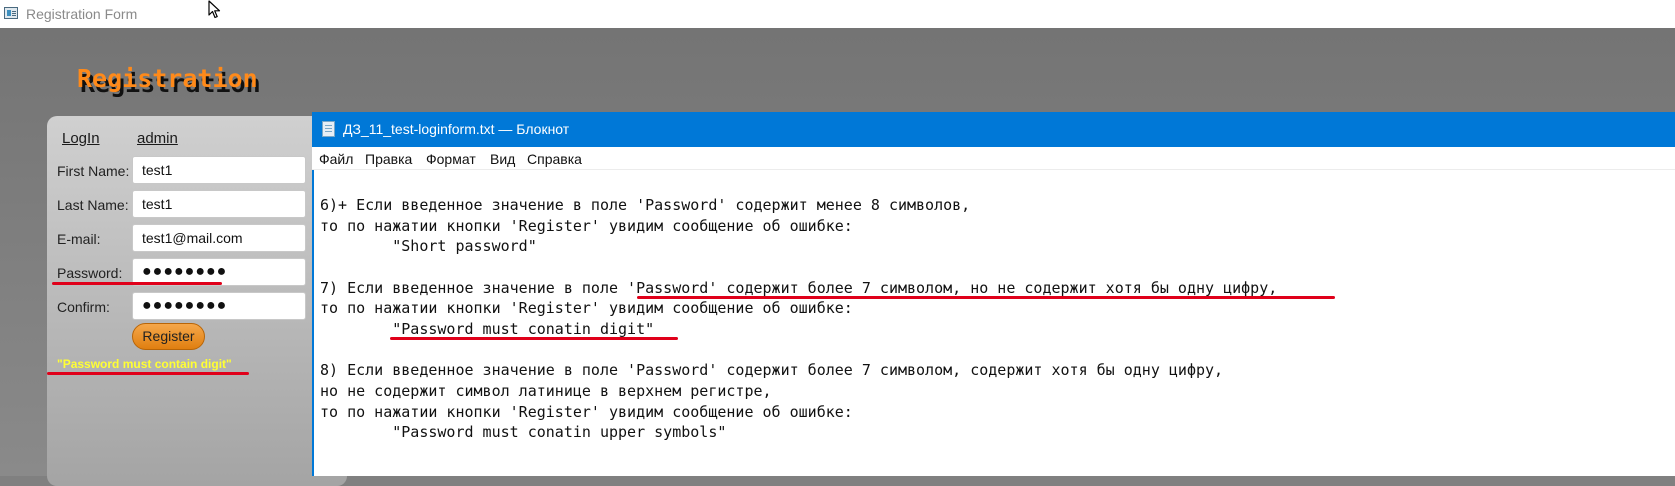 The image size is (1675, 486). What do you see at coordinates (502, 159) in the screenshot?
I see `menu-view: Вид` at bounding box center [502, 159].